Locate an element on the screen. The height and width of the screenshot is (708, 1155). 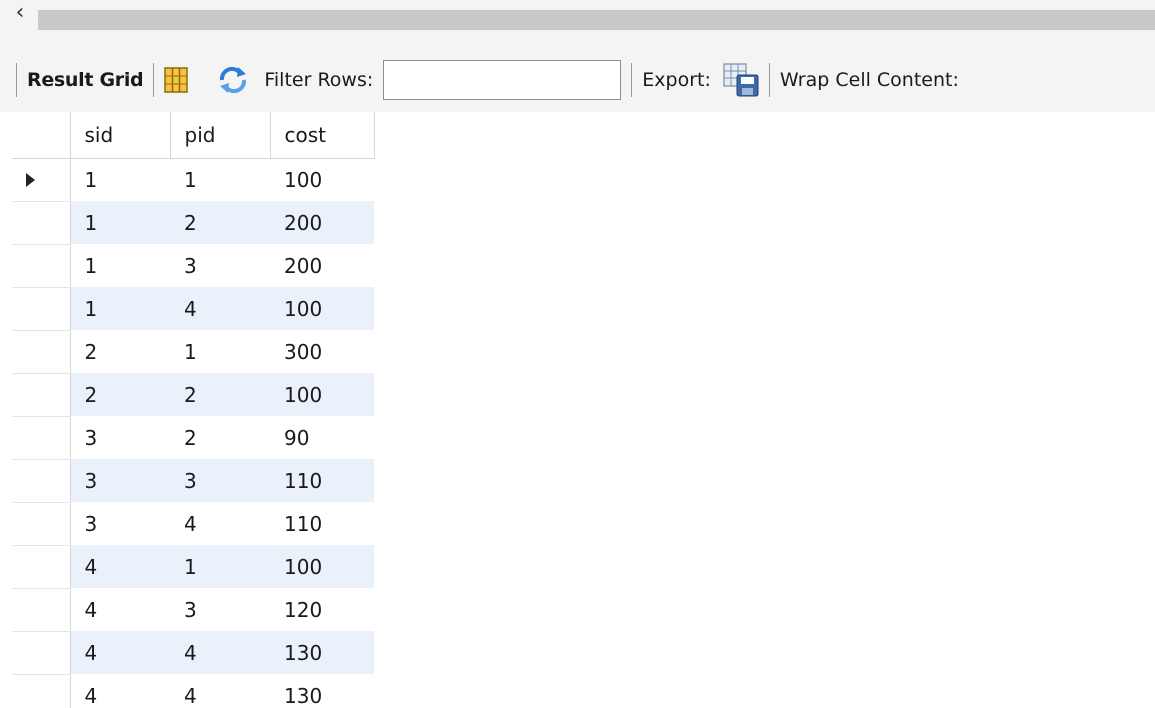
table-row: 4 3 120 is located at coordinates (193, 610).